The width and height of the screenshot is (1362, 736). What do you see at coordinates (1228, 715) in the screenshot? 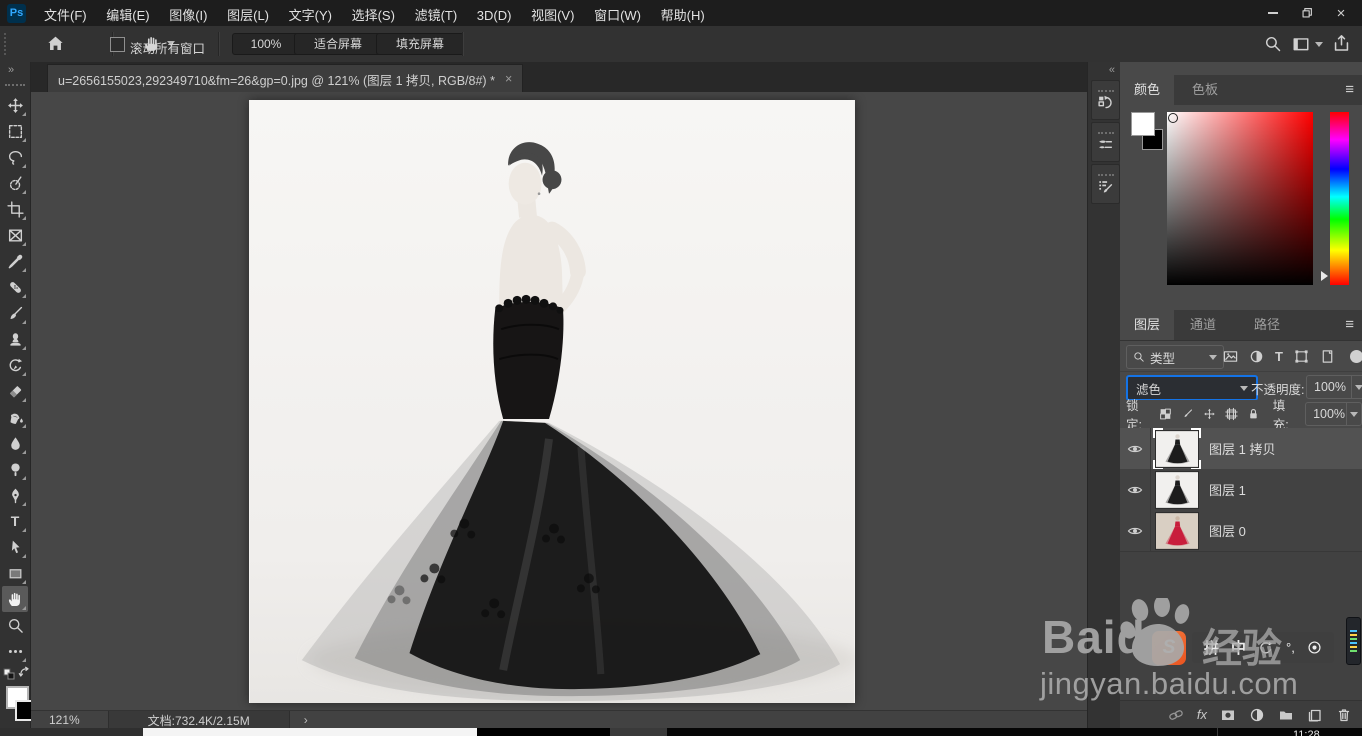
I see `add-layer-mask-icon` at bounding box center [1228, 715].